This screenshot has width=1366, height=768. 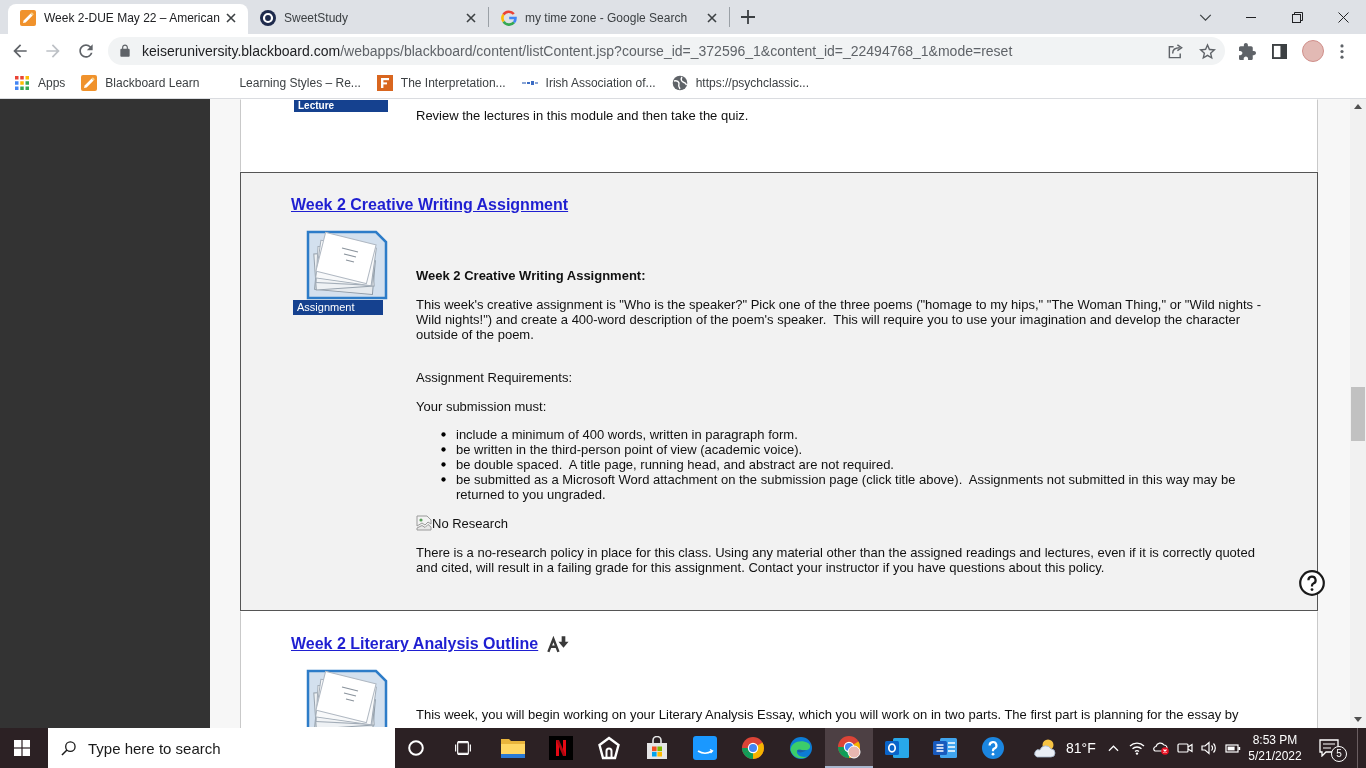 I want to click on share-icon, so click(x=1175, y=51).